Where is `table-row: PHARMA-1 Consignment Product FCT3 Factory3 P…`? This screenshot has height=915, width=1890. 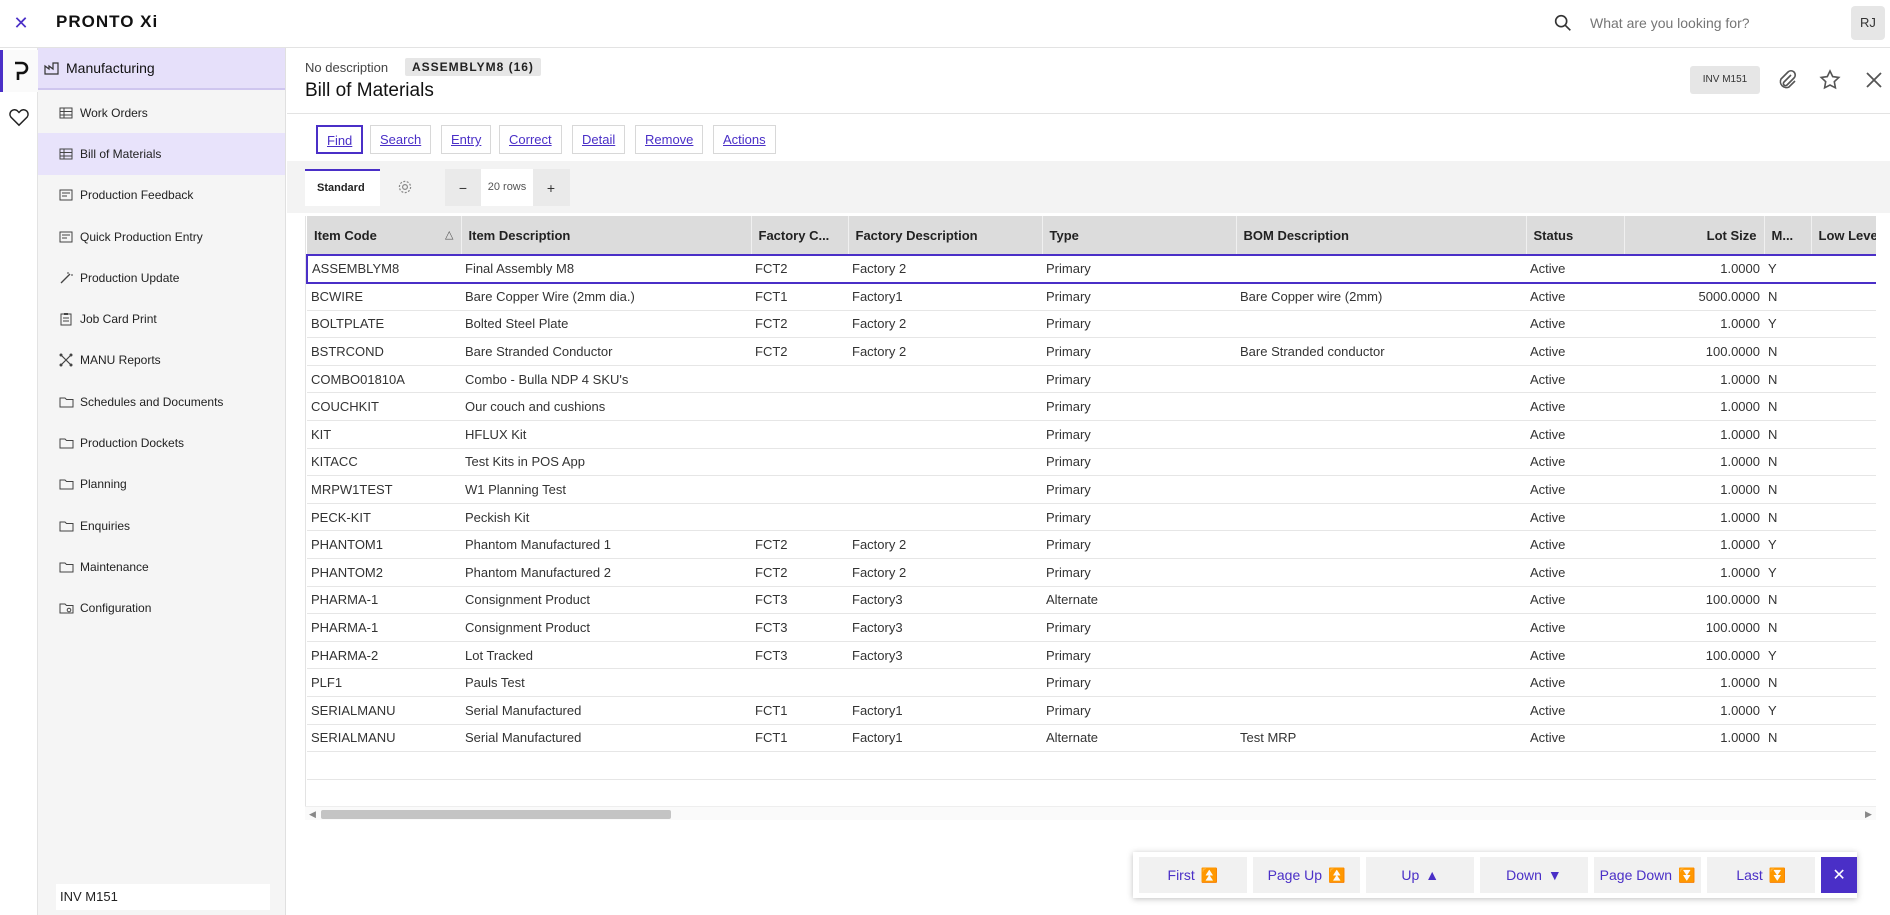
table-row: PHARMA-1 Consignment Product FCT3 Factory3 P… is located at coordinates (1091, 627).